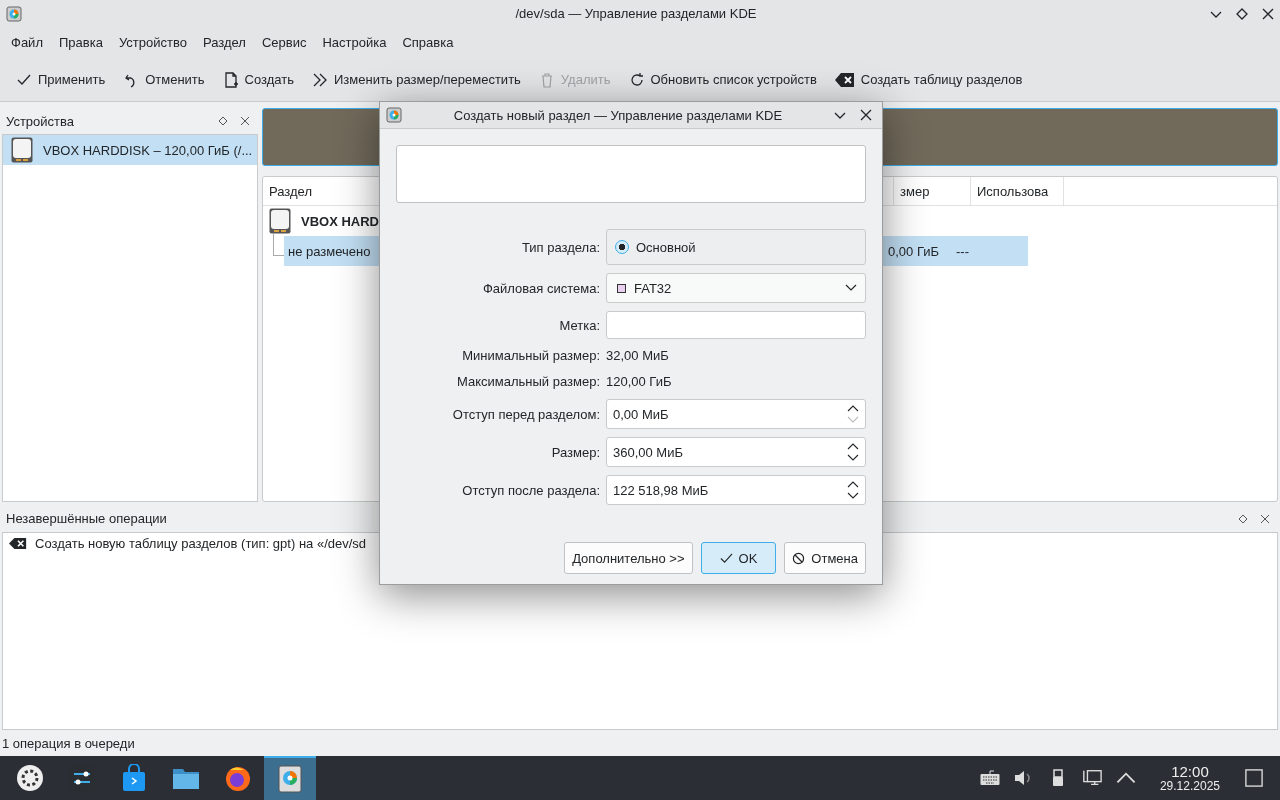 This screenshot has width=1280, height=800. What do you see at coordinates (530, 490) in the screenshot?
I see `field-label: Отступ после раздела:` at bounding box center [530, 490].